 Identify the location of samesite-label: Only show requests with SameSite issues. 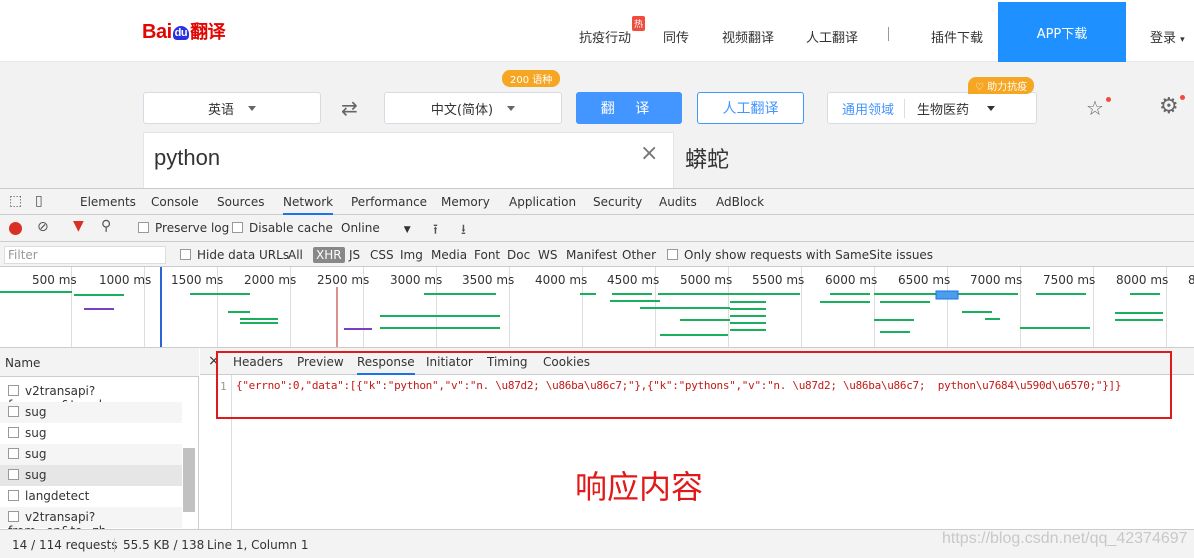
(809, 255).